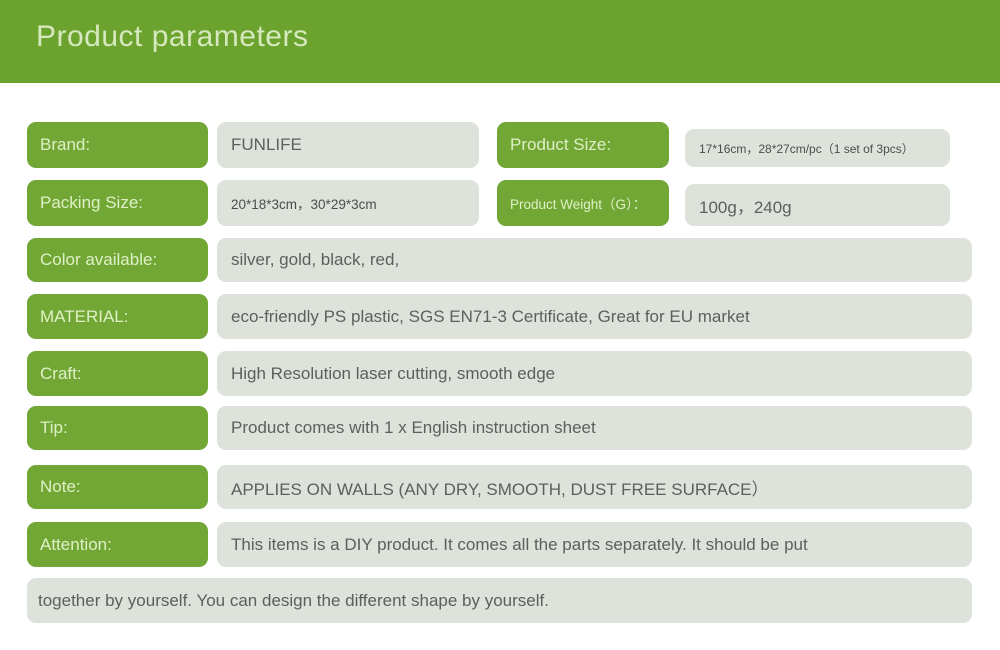 This screenshot has width=1000, height=650. I want to click on label-brand-text: Brand:, so click(65, 144).